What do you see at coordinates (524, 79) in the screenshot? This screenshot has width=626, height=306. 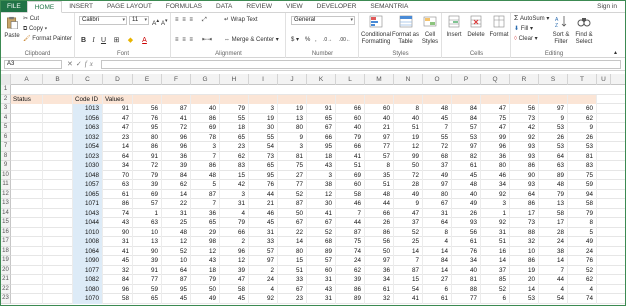 I see `column-header-r: R` at bounding box center [524, 79].